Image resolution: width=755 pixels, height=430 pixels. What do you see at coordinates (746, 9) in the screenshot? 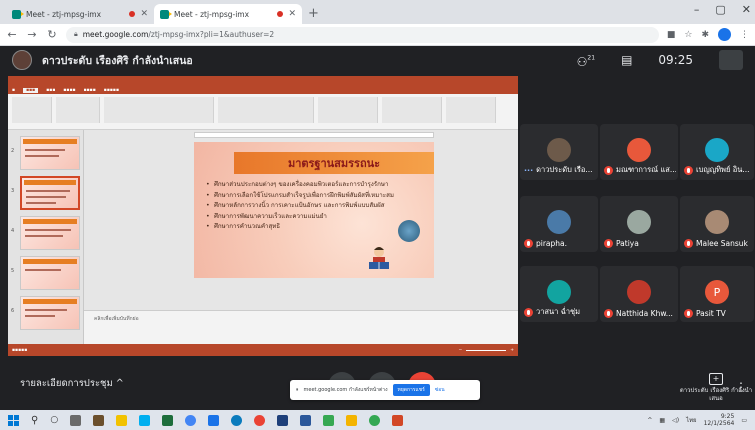
I see `close-window-icon: ✕` at bounding box center [746, 9].